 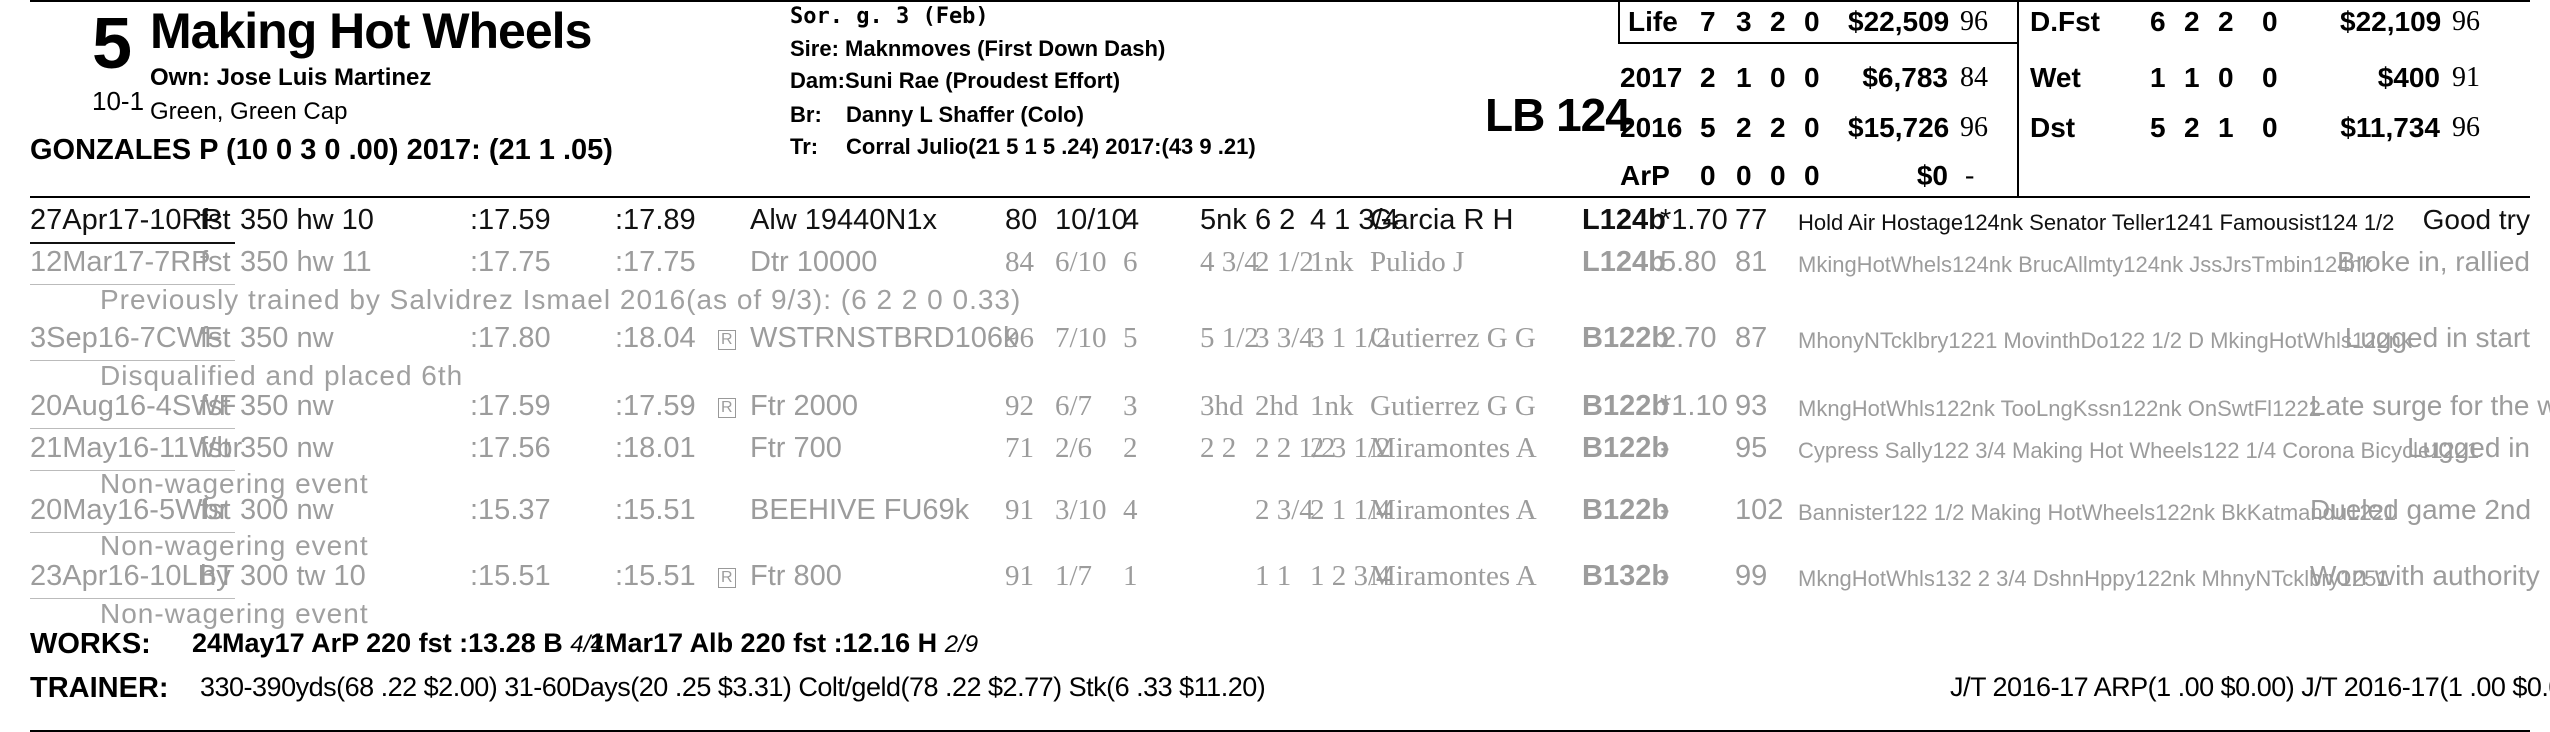 What do you see at coordinates (1759, 510) in the screenshot?
I see `race-spd: 102` at bounding box center [1759, 510].